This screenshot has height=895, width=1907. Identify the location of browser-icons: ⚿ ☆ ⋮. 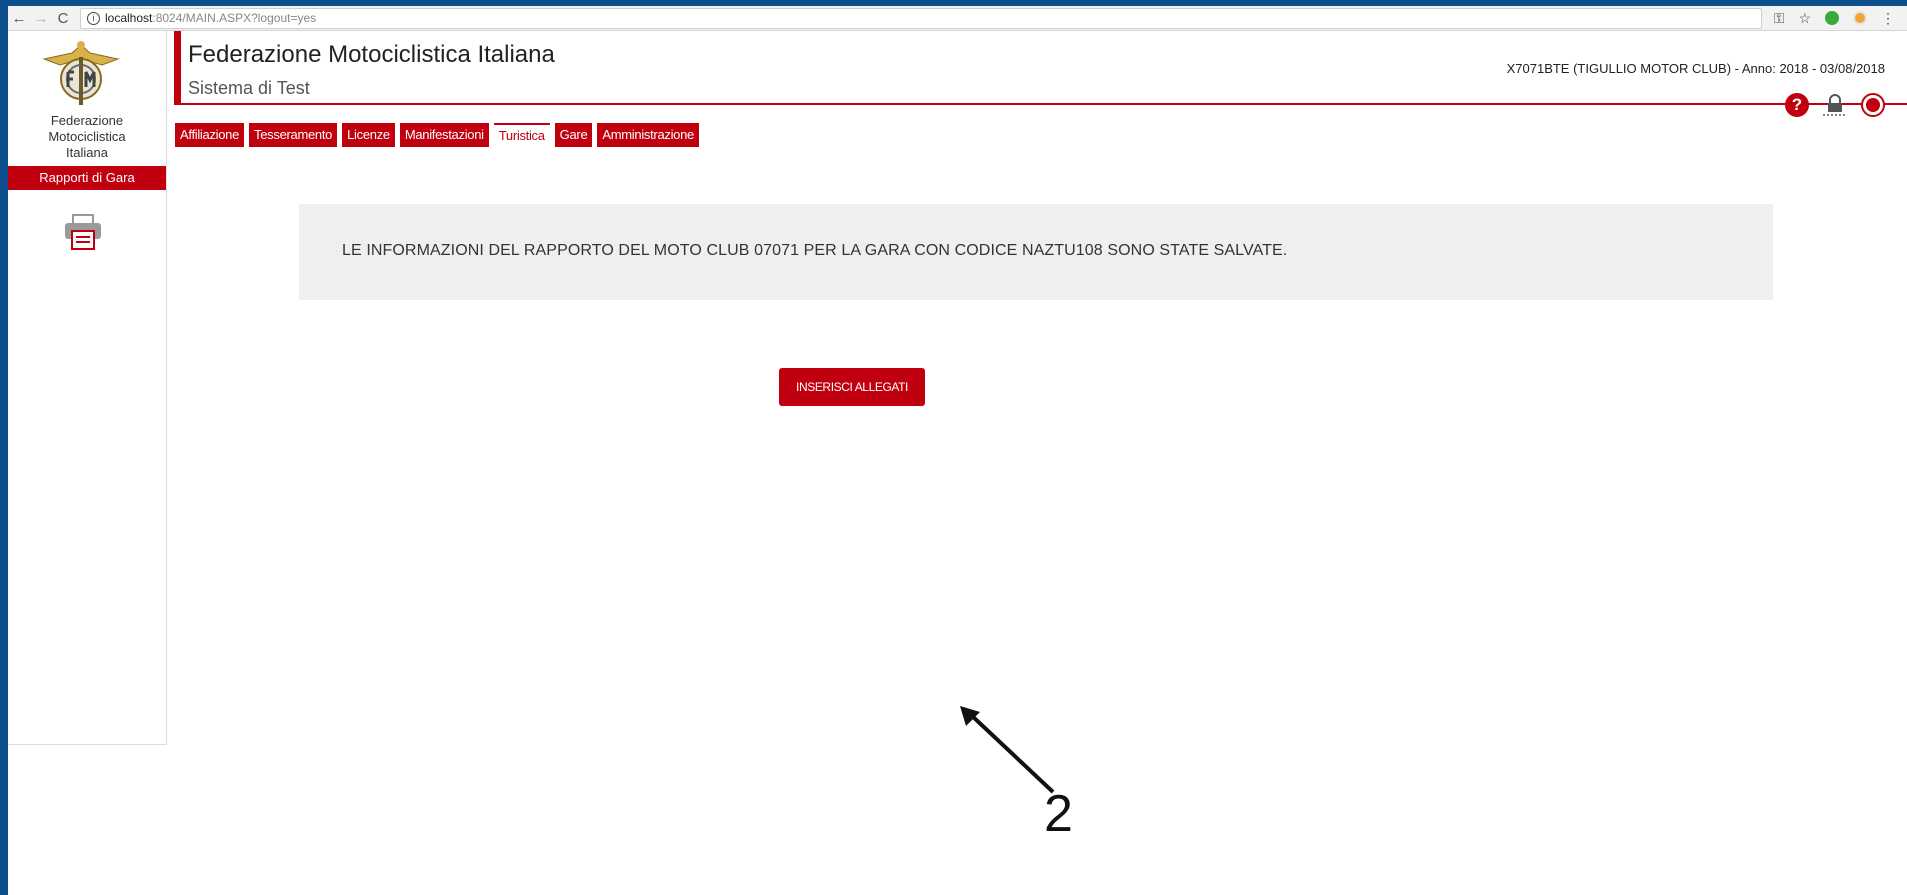
(1834, 18).